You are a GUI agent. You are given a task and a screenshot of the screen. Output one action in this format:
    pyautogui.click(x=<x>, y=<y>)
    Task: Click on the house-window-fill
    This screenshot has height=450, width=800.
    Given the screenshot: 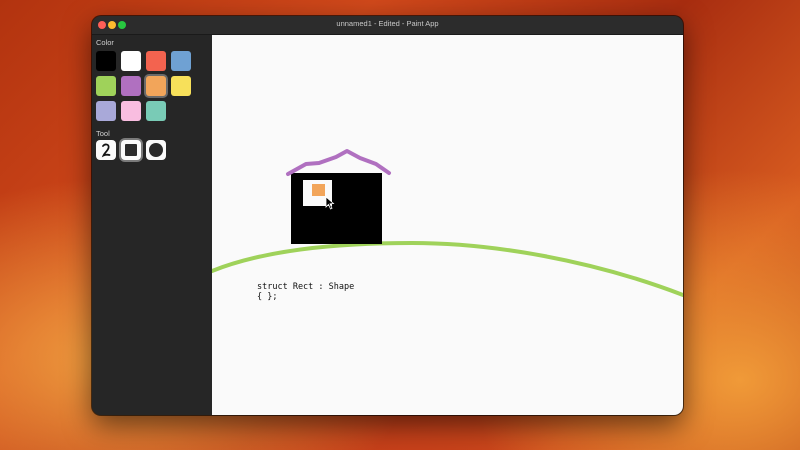 What is the action you would take?
    pyautogui.click(x=318, y=190)
    